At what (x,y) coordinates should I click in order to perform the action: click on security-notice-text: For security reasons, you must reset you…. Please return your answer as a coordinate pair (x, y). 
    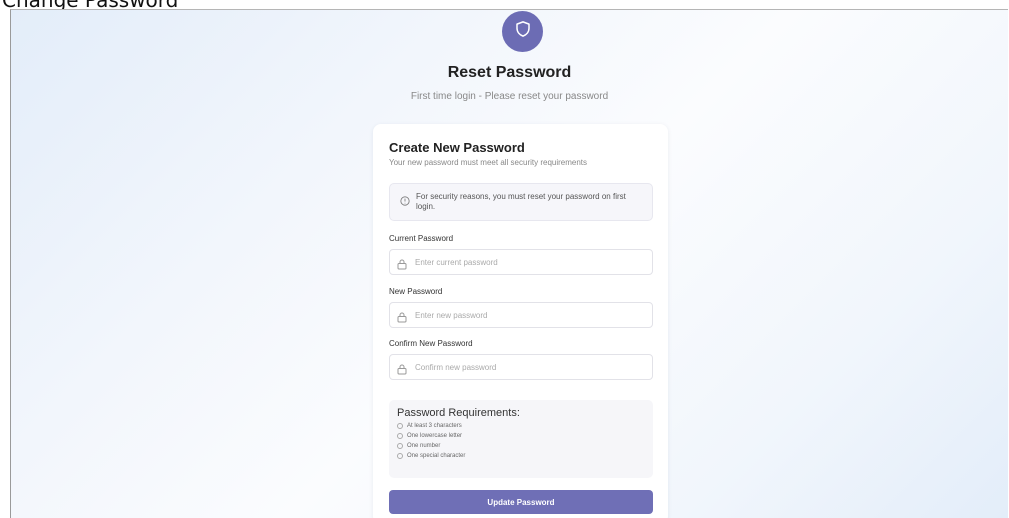
    Looking at the image, I should click on (521, 201).